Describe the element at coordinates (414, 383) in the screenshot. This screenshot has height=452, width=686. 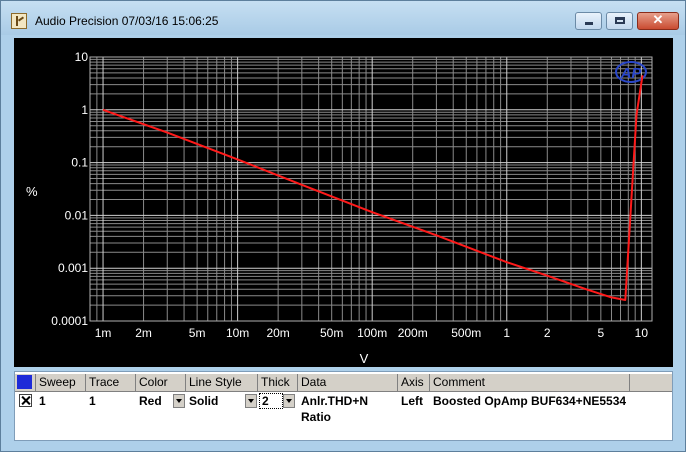
I see `column-header-axis: Axis` at that location.